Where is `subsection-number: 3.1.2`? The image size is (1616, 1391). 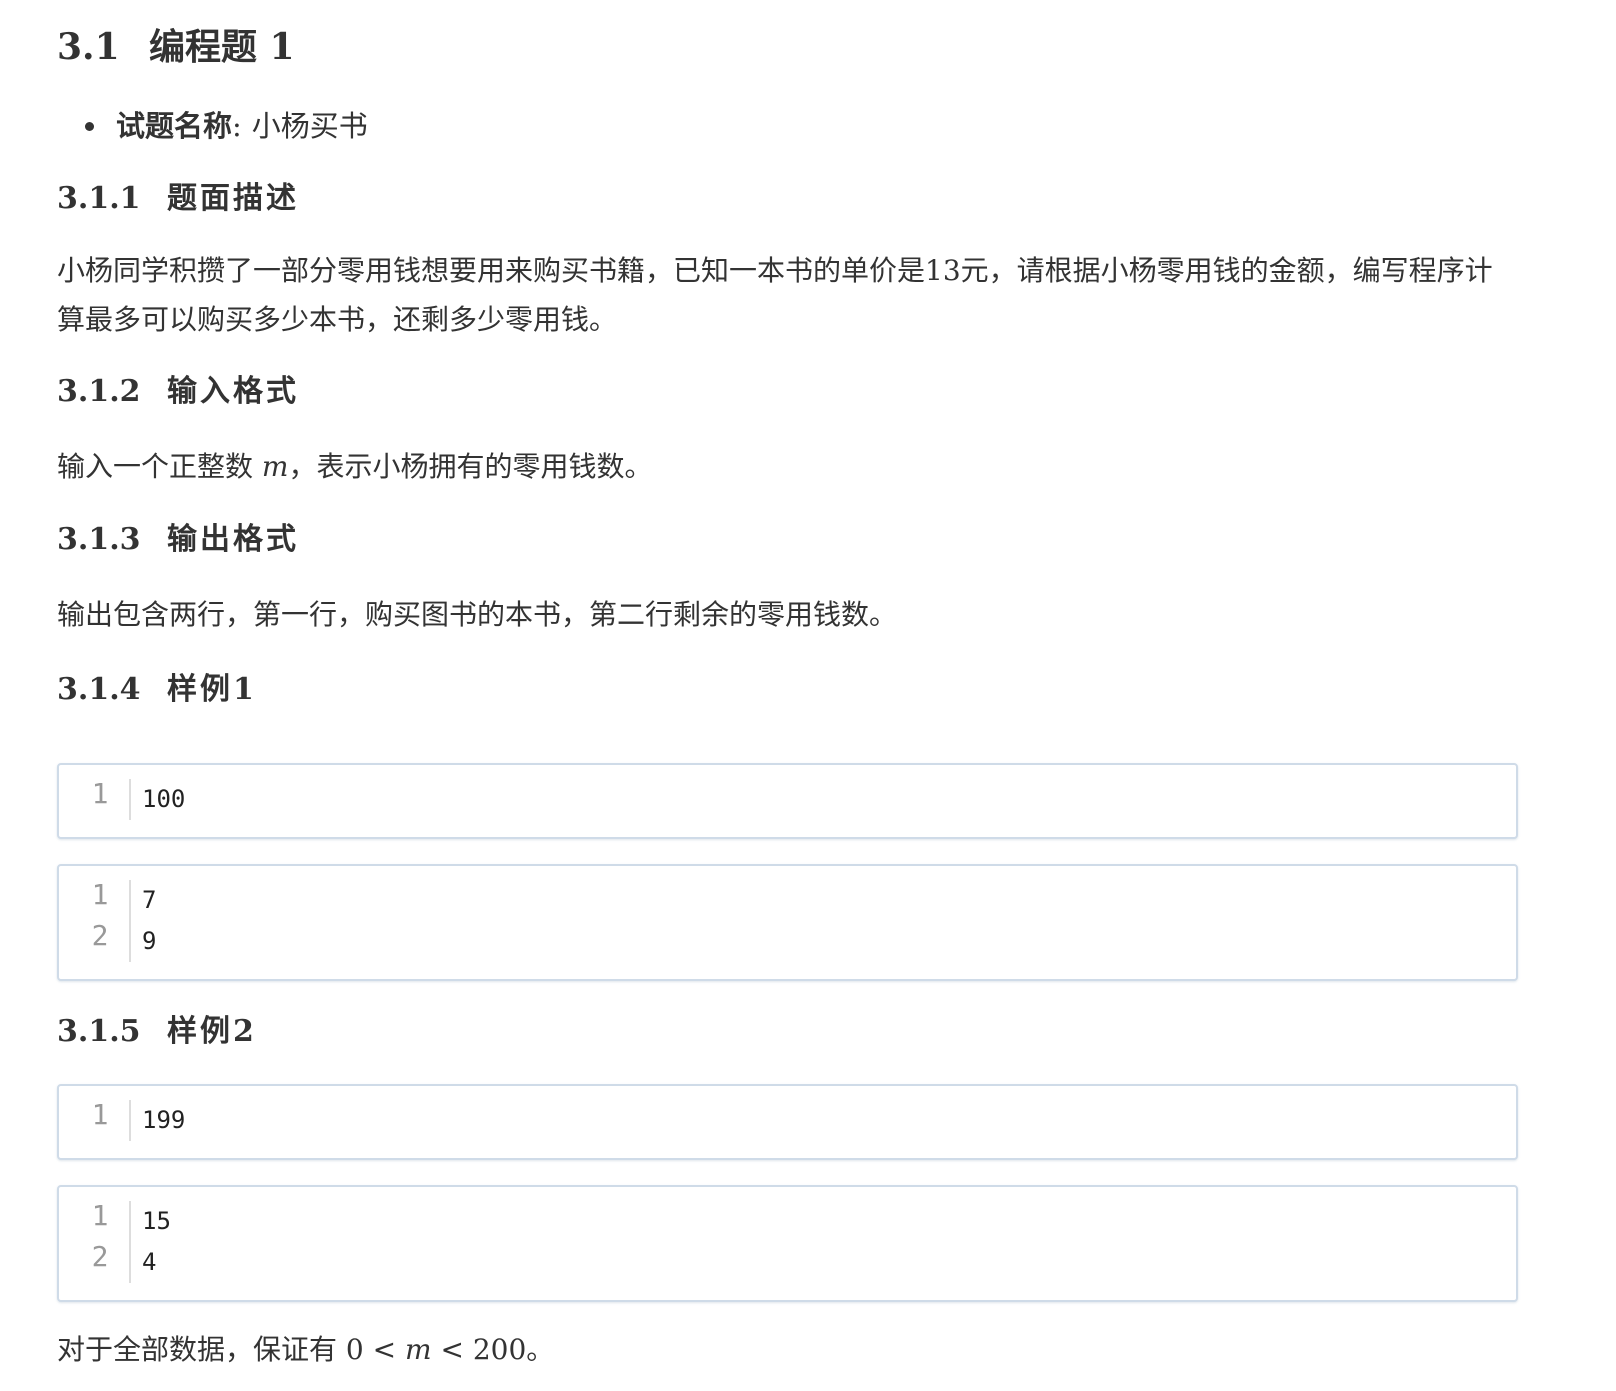
subsection-number: 3.1.2 is located at coordinates (99, 391).